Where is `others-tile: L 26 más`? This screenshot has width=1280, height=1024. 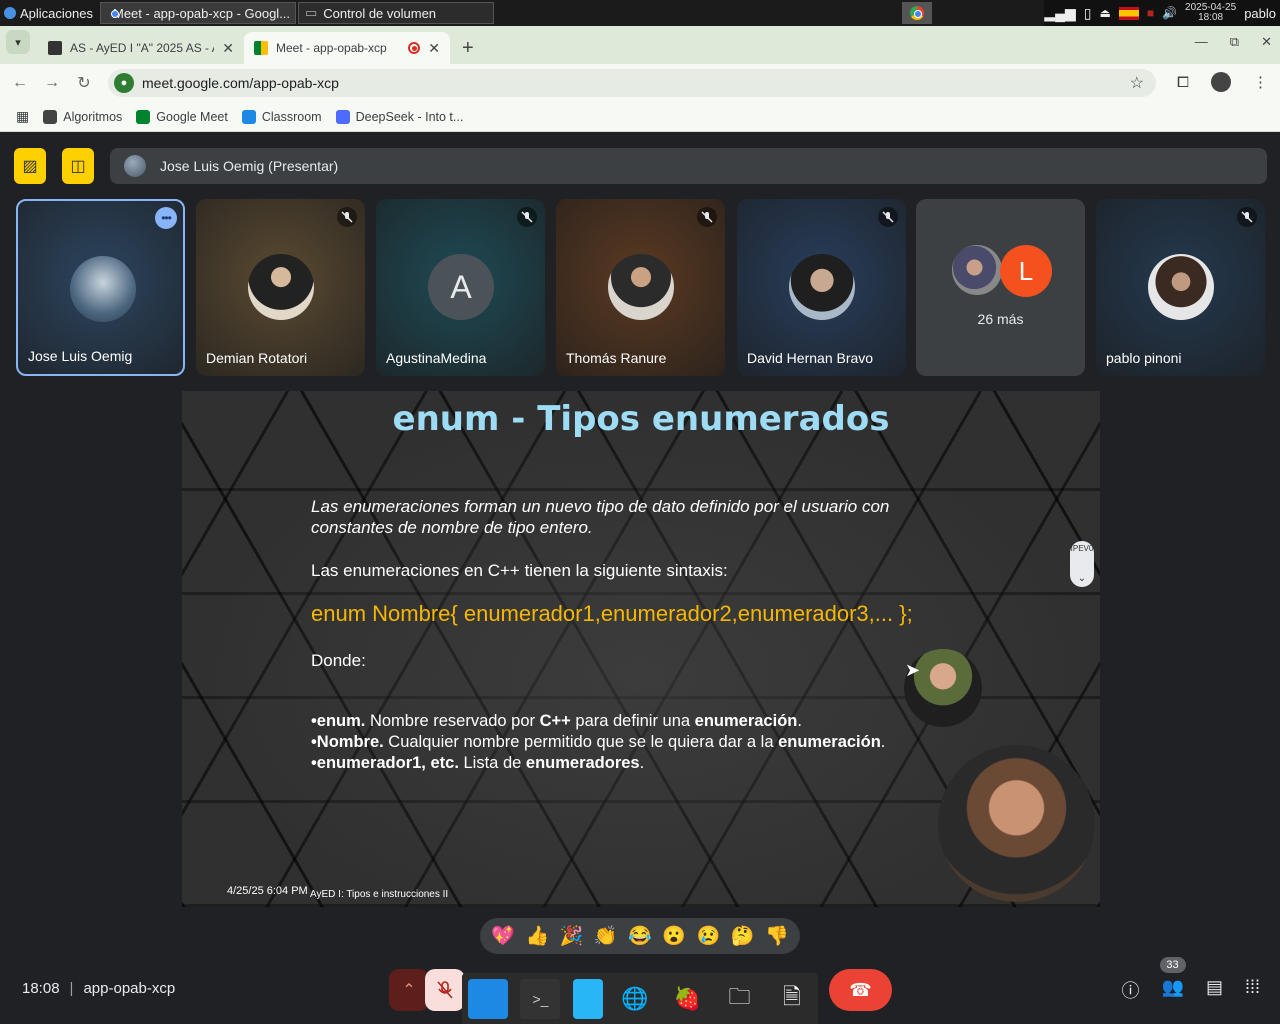
others-tile: L 26 más is located at coordinates (1000, 287).